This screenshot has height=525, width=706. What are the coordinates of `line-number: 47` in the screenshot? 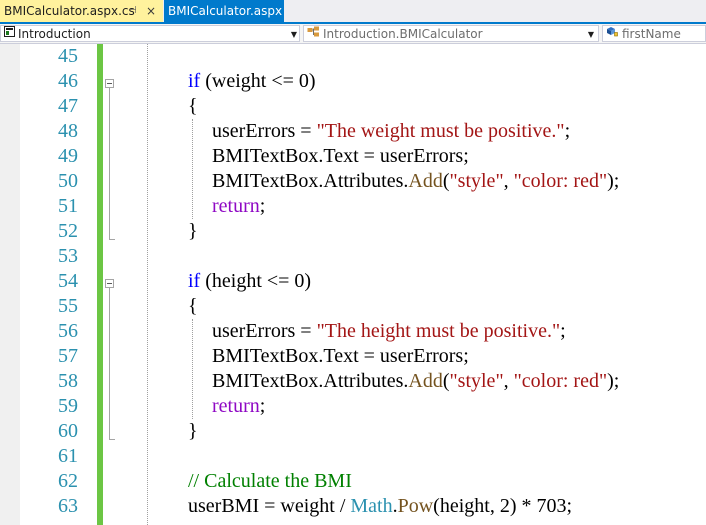 It's located at (68, 106).